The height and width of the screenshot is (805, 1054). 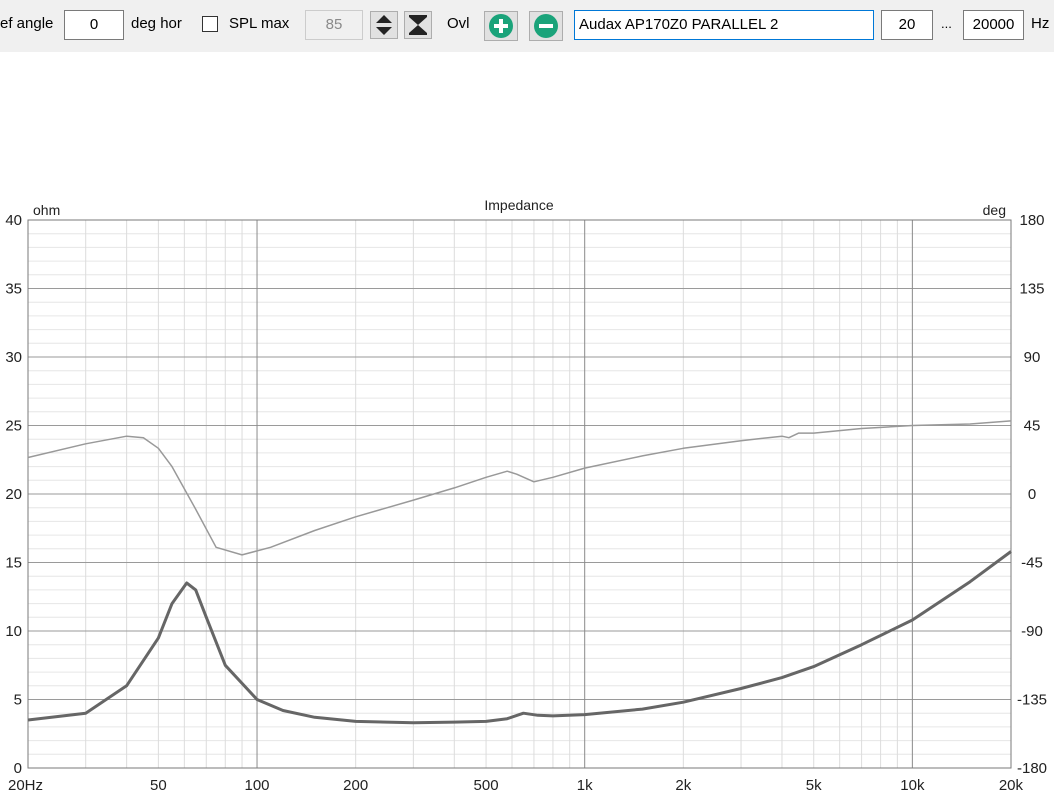 What do you see at coordinates (13, 563) in the screenshot?
I see `y-tick-label: 15` at bounding box center [13, 563].